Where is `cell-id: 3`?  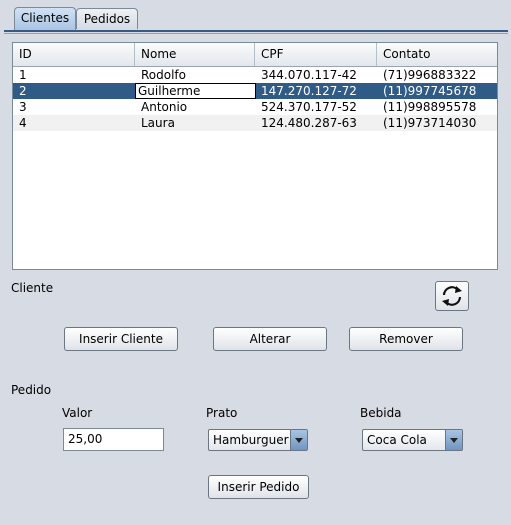
cell-id: 3 is located at coordinates (23, 107).